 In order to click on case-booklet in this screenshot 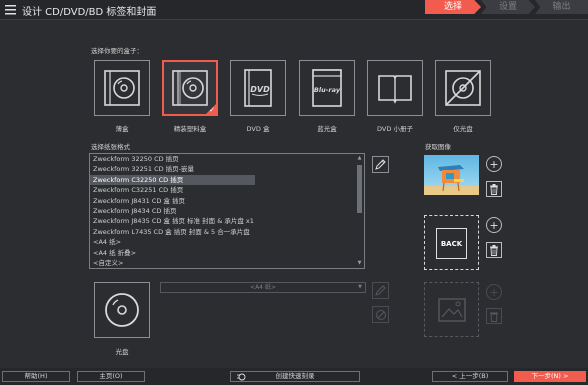, I will do `click(395, 88)`.